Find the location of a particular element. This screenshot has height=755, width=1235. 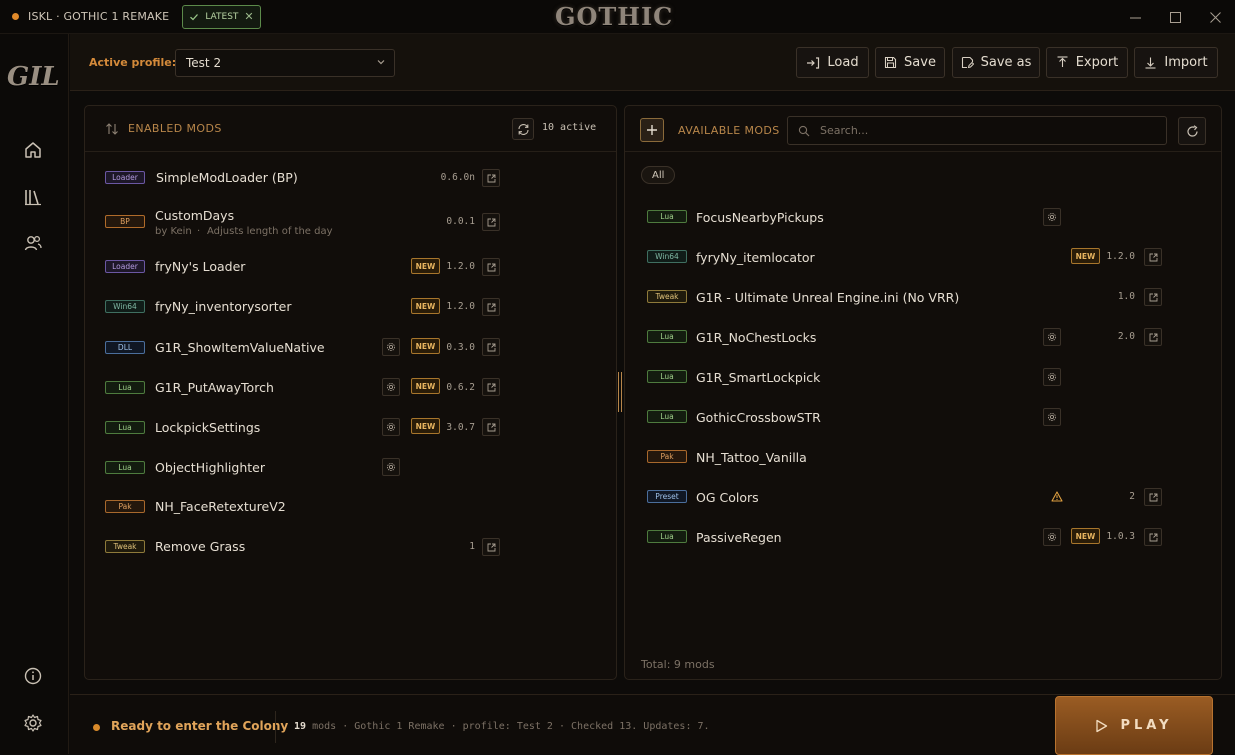

available-mod-row: Lua G1R_NoChestLocks 2.0 is located at coordinates (923, 338).